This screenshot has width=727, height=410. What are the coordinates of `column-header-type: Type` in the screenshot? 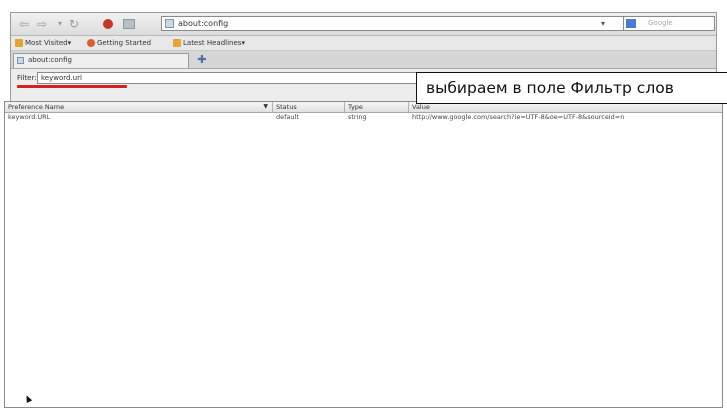 It's located at (377, 107).